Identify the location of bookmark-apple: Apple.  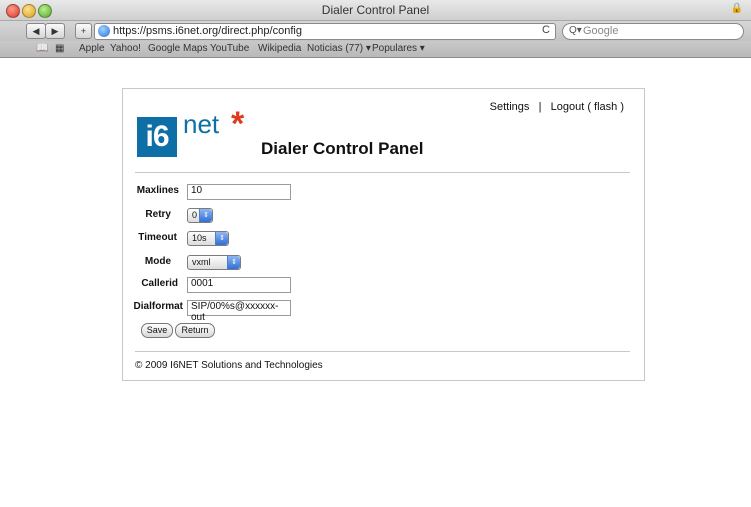
(92, 48).